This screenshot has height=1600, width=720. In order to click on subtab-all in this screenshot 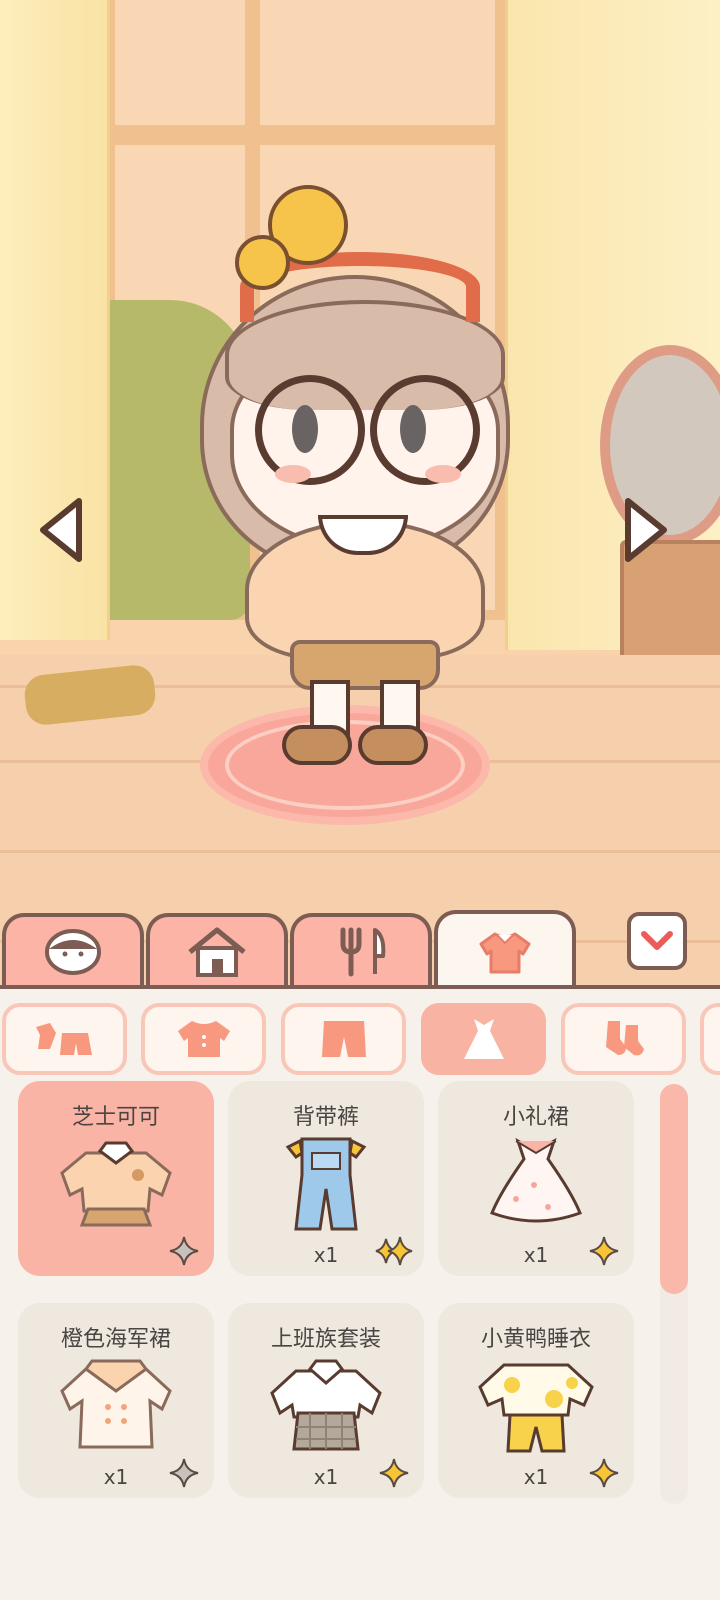, I will do `click(64, 1039)`.